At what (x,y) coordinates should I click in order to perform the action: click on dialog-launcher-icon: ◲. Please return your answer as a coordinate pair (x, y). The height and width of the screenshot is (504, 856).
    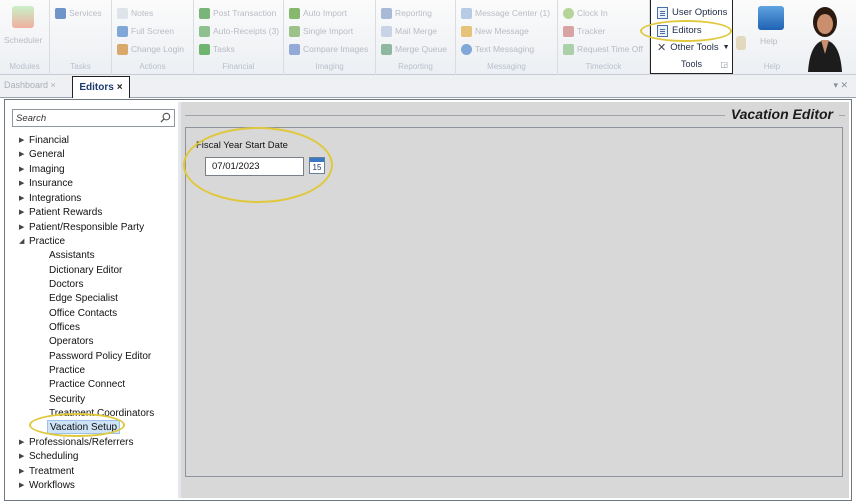
    Looking at the image, I should click on (724, 64).